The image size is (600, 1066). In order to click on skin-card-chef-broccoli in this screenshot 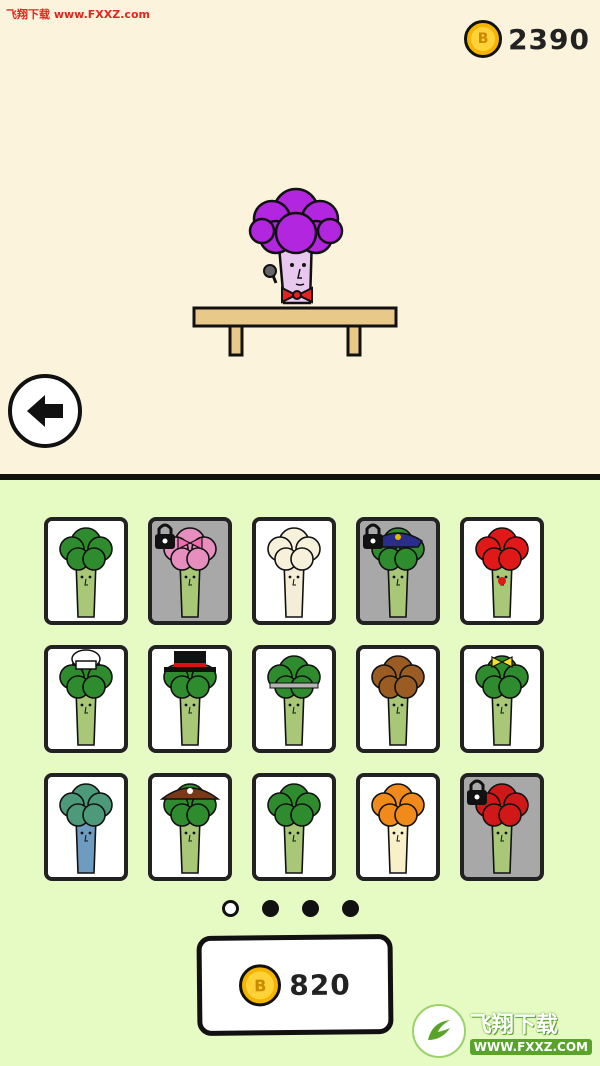, I will do `click(86, 699)`.